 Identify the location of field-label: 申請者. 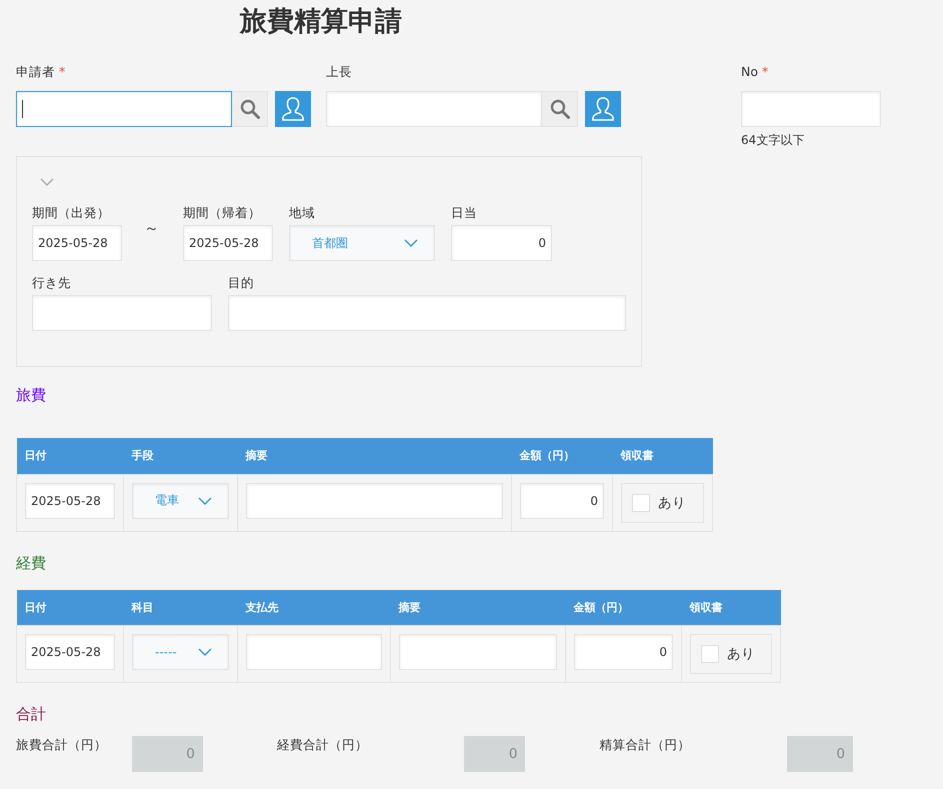
(35, 72).